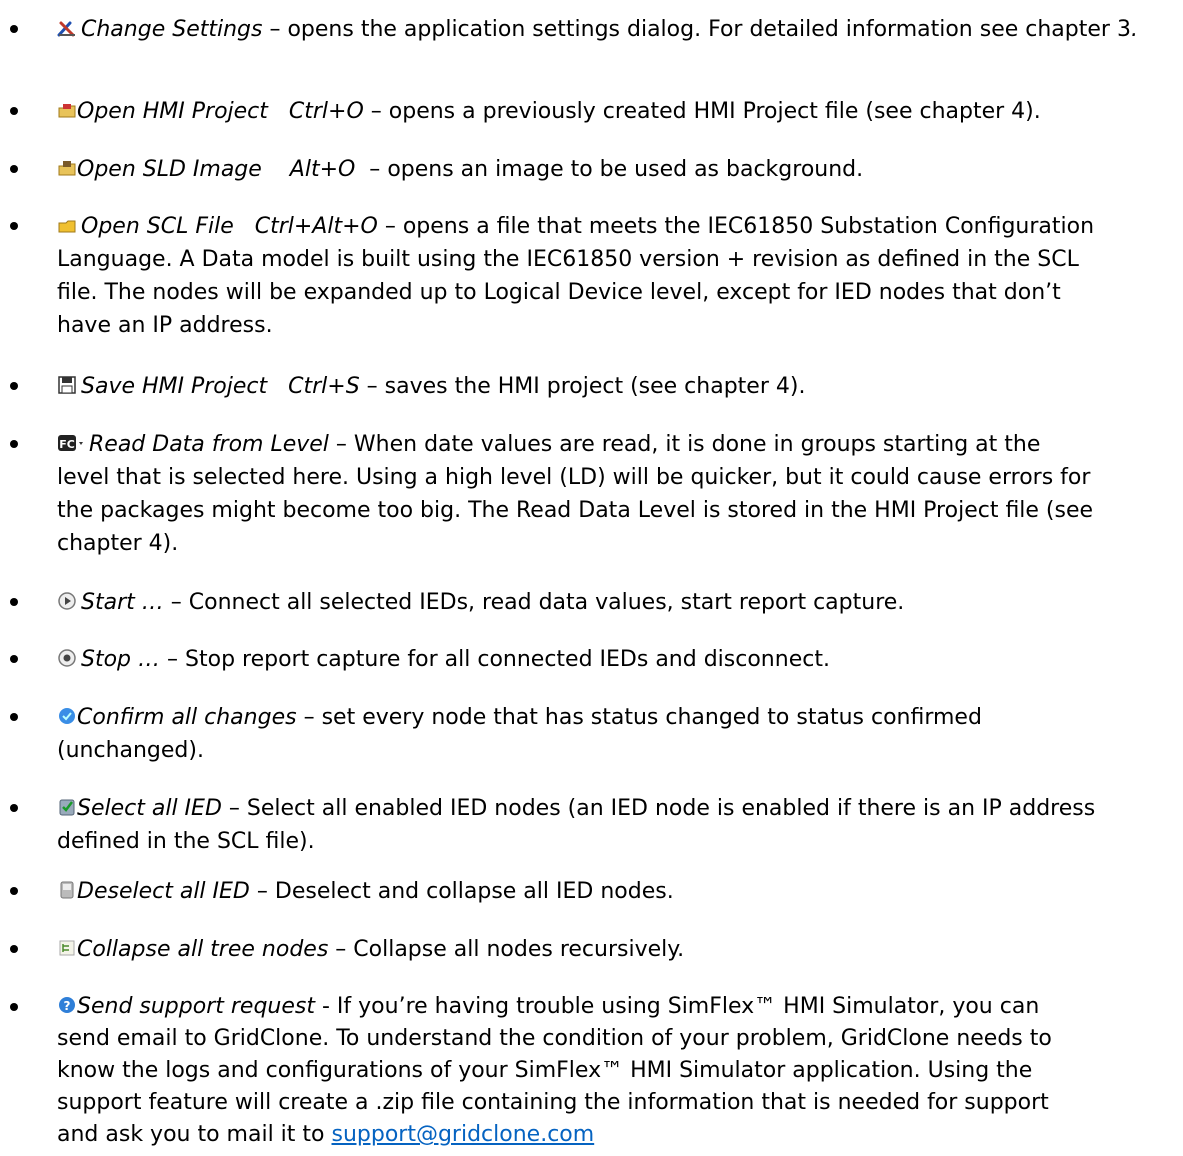 This screenshot has width=1183, height=1156. Describe the element at coordinates (220, 169) in the screenshot. I see `item-title: Open SLD Image Alt+O` at that location.